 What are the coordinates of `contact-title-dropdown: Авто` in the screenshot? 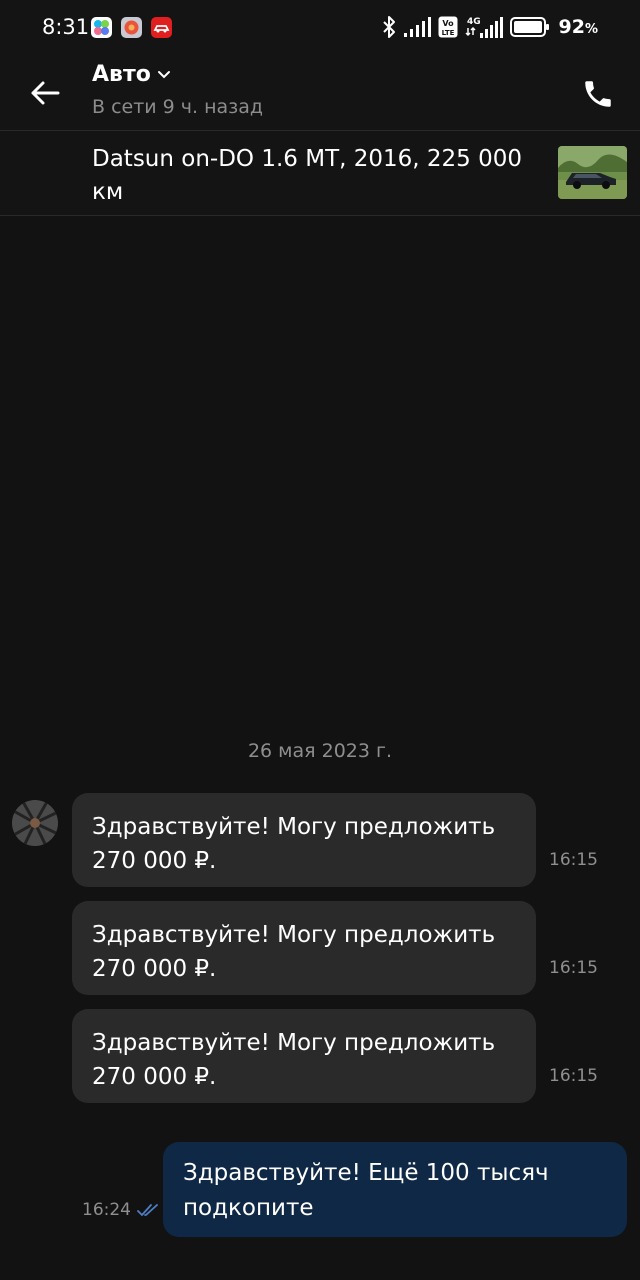 It's located at (131, 74).